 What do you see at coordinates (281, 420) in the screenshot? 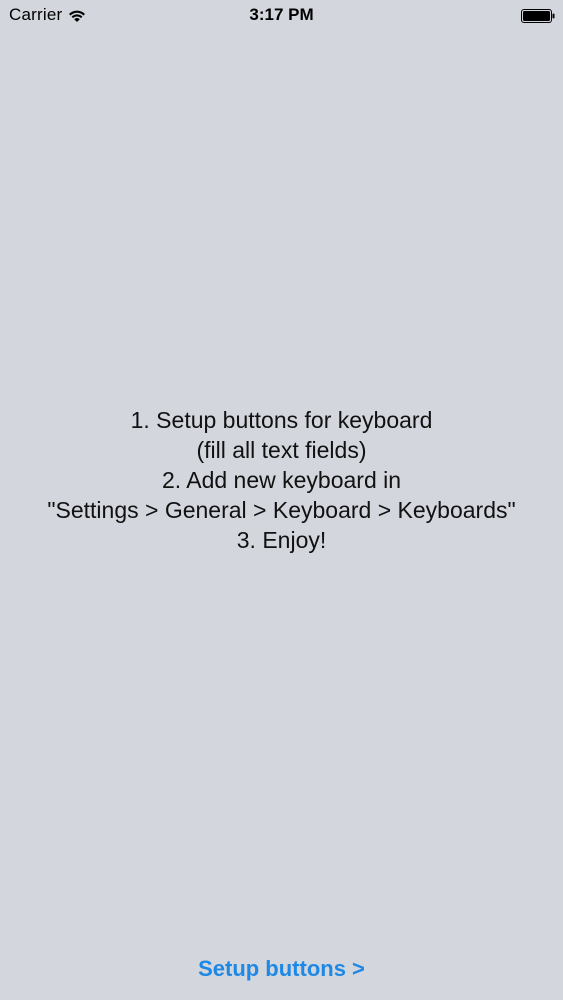
I see `instruction-line: 1. Setup buttons for keyboard` at bounding box center [281, 420].